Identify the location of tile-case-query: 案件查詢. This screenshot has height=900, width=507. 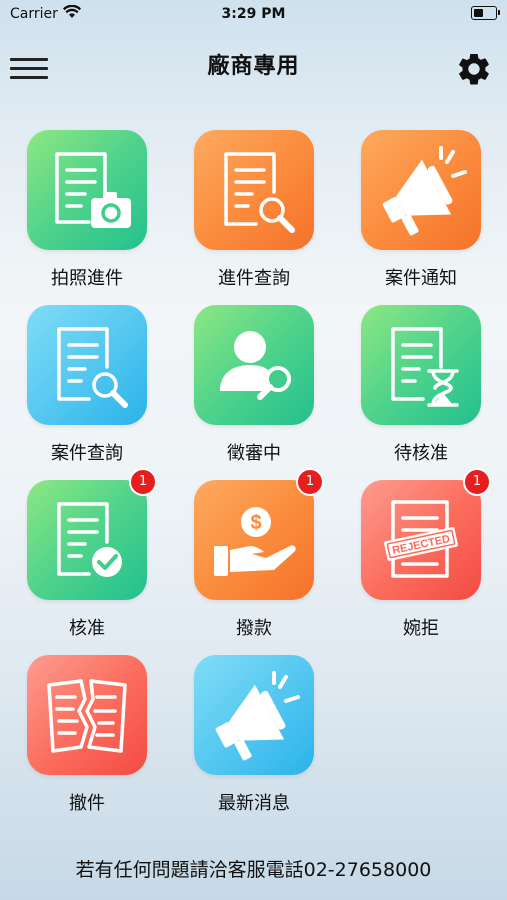
(87, 385).